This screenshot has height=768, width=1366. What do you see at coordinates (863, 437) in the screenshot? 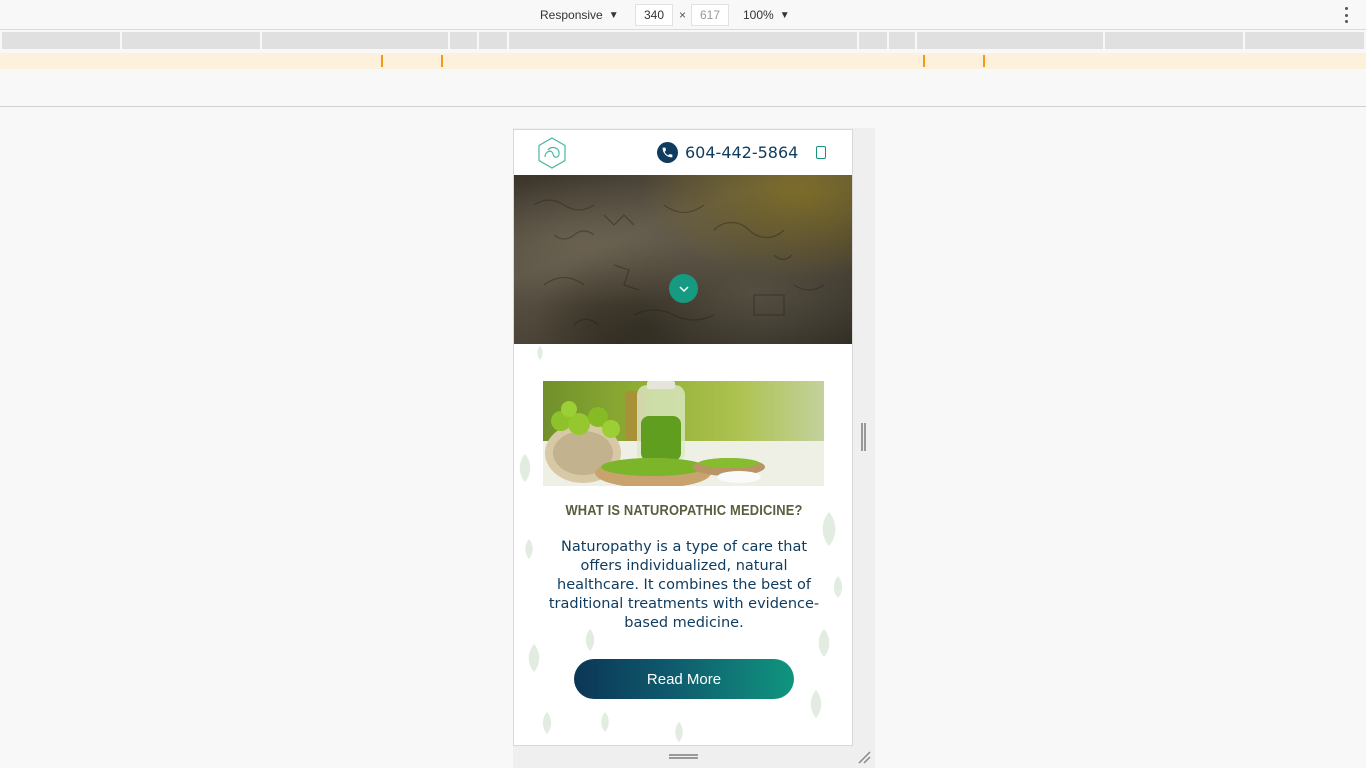
I see `right-resize-handle` at bounding box center [863, 437].